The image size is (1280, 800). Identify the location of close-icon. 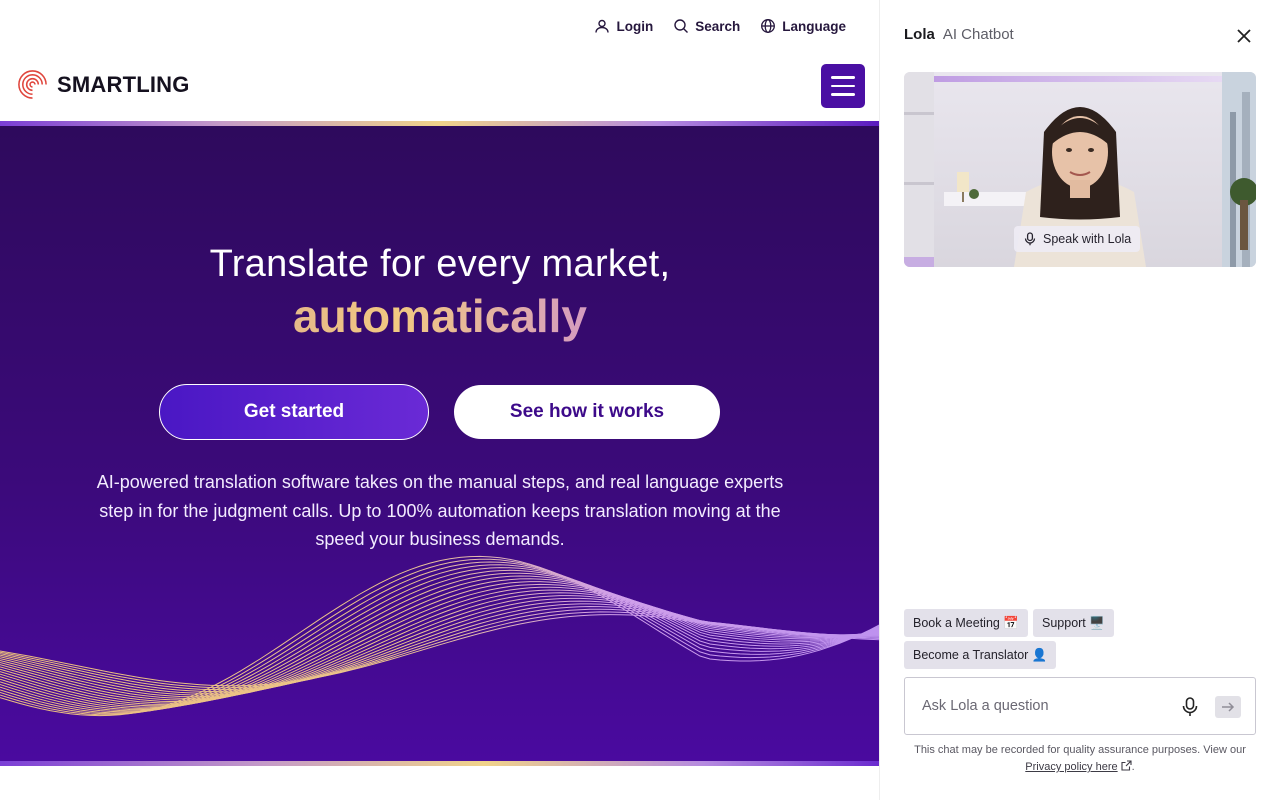
(1244, 36).